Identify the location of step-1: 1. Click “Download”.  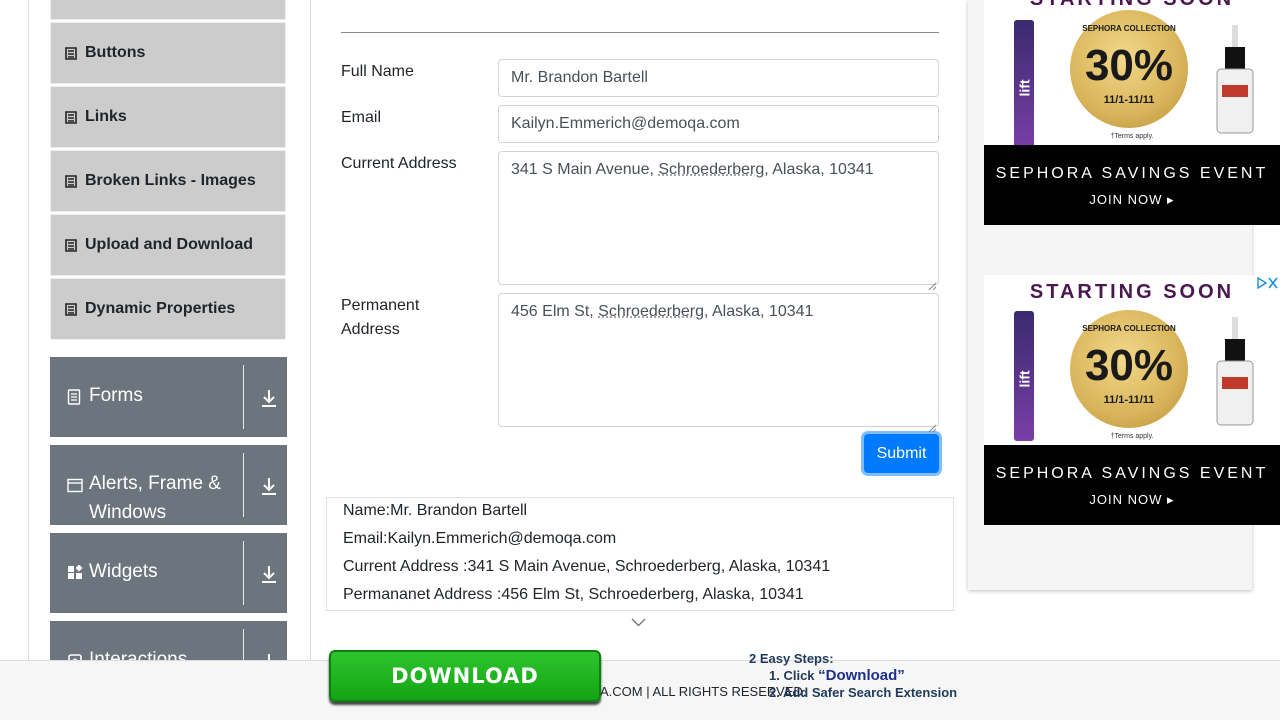
(837, 675).